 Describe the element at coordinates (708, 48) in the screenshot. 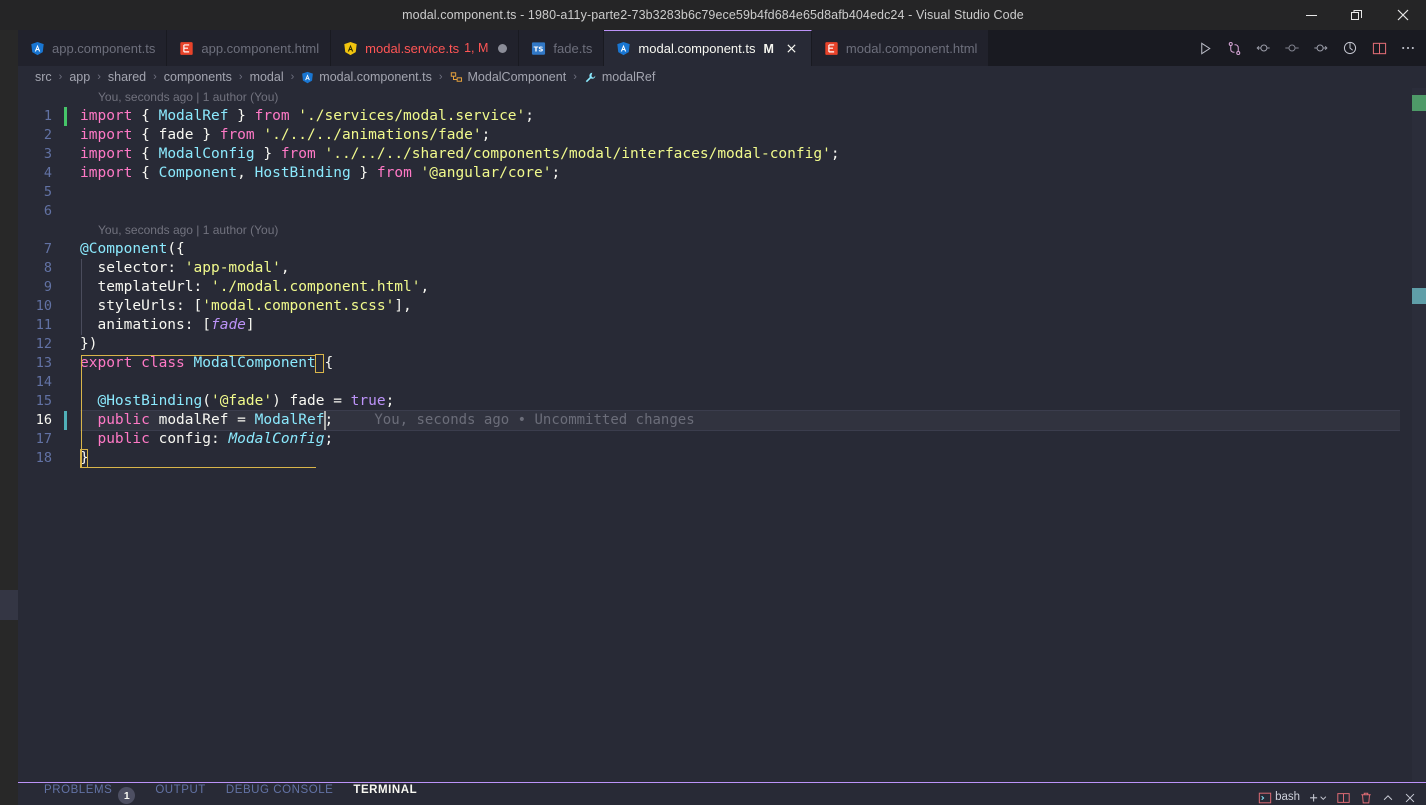

I see `editor-tab-modal-component-ts: modal.component.ts M` at that location.